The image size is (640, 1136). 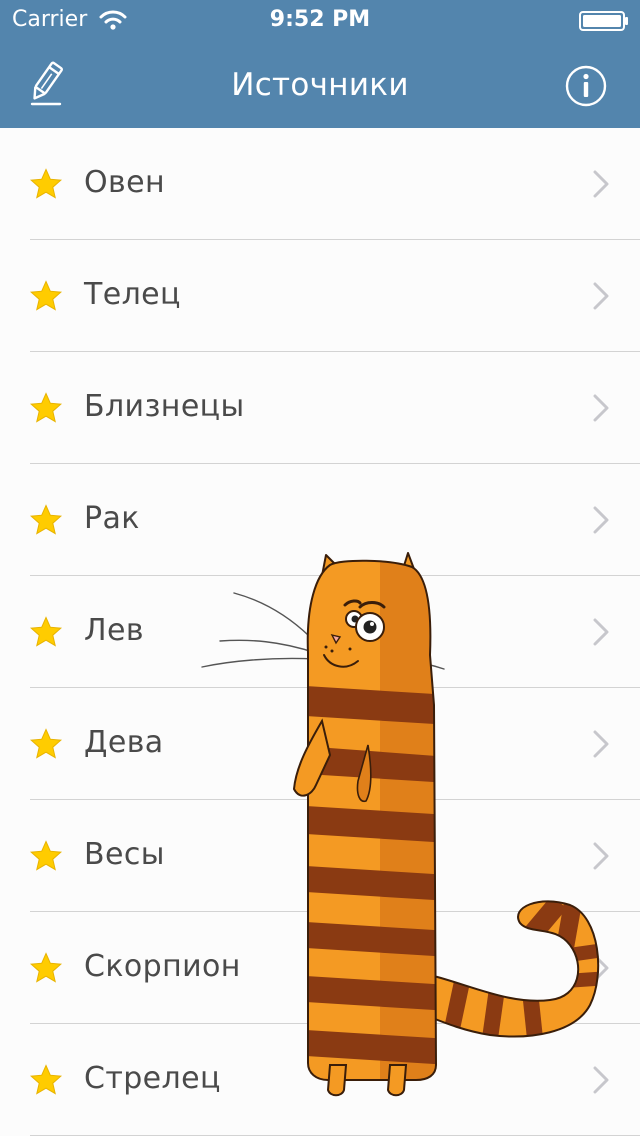 I want to click on list-item-label: Скорпион, so click(x=162, y=966).